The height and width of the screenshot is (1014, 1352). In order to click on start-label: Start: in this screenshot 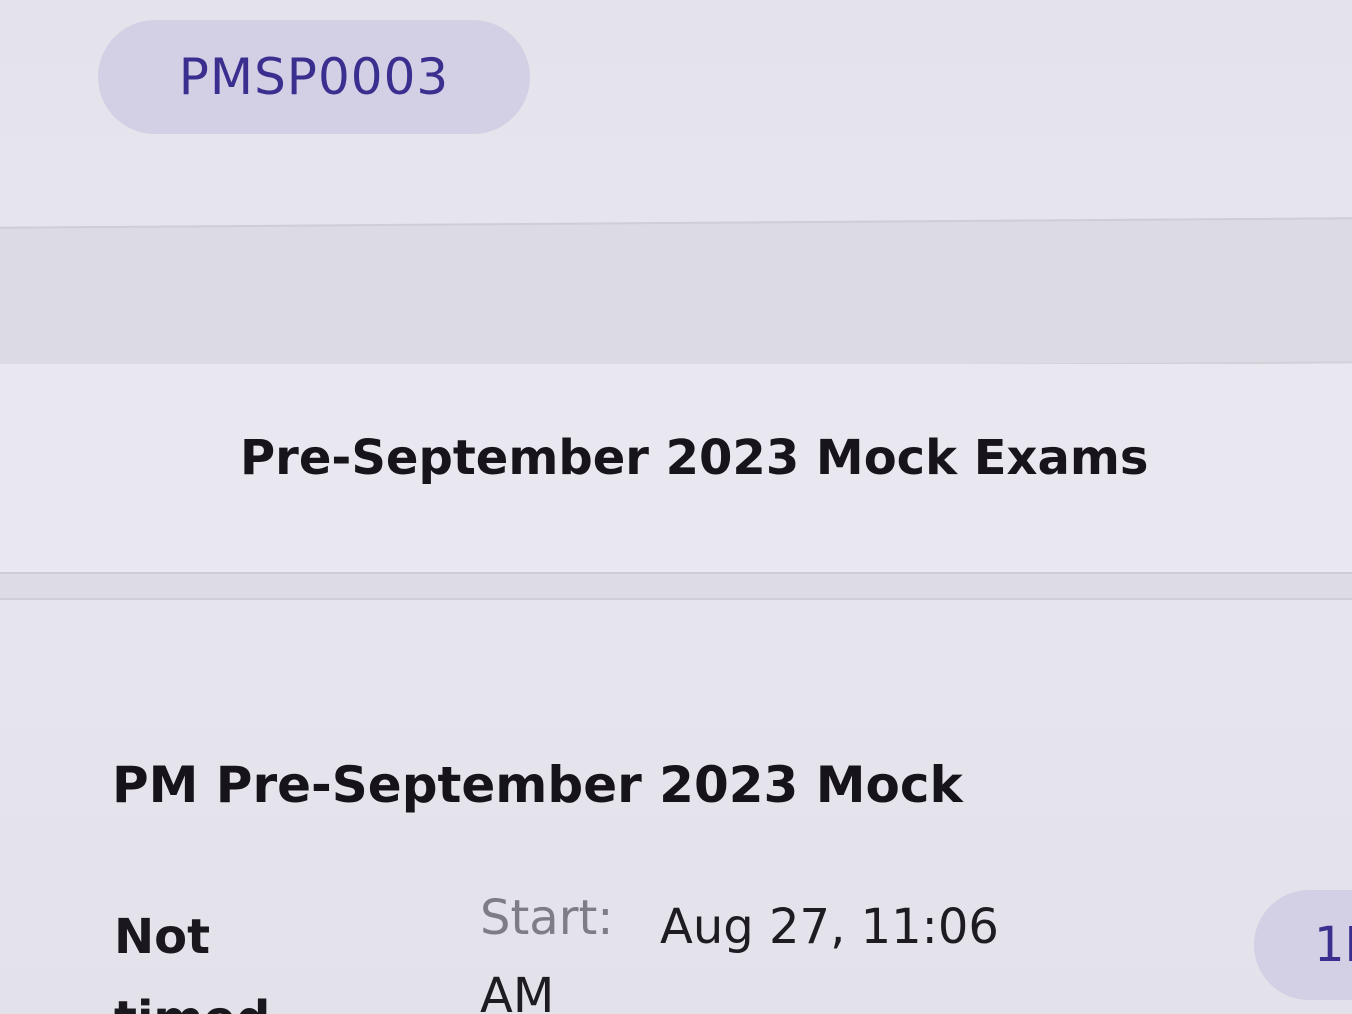, I will do `click(547, 918)`.